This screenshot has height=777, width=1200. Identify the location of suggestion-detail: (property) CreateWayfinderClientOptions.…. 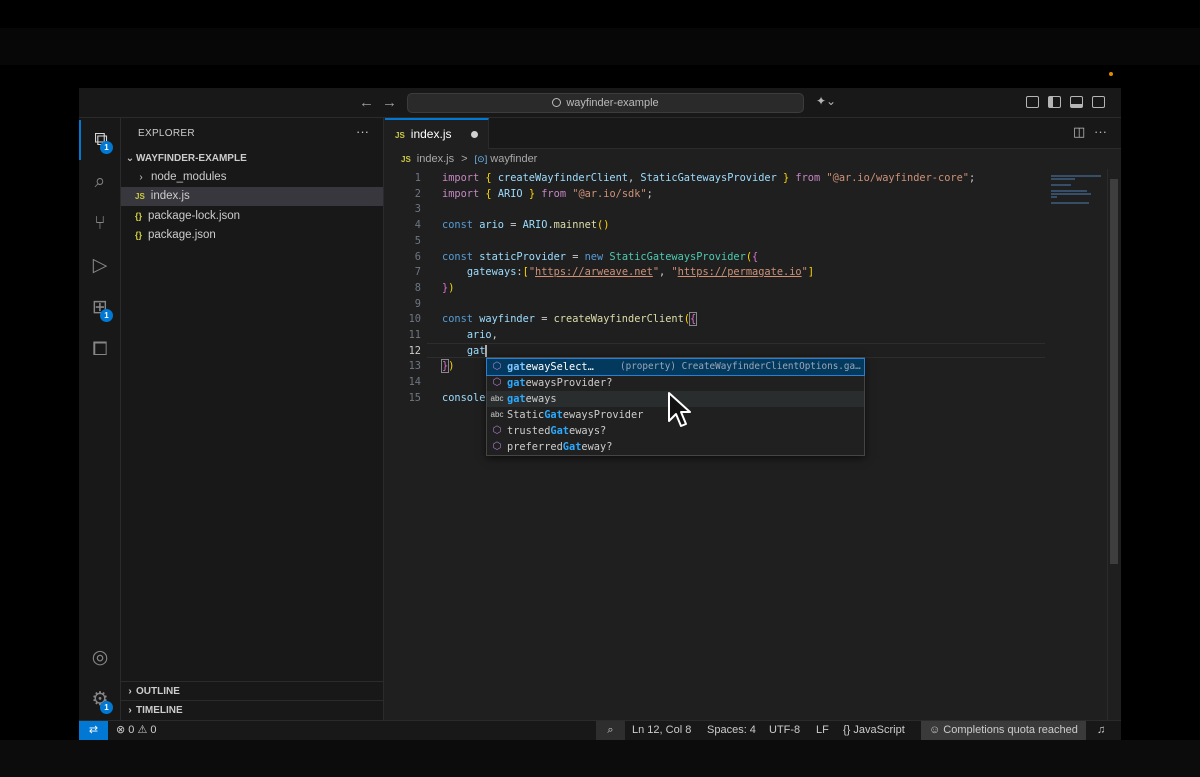
(740, 366).